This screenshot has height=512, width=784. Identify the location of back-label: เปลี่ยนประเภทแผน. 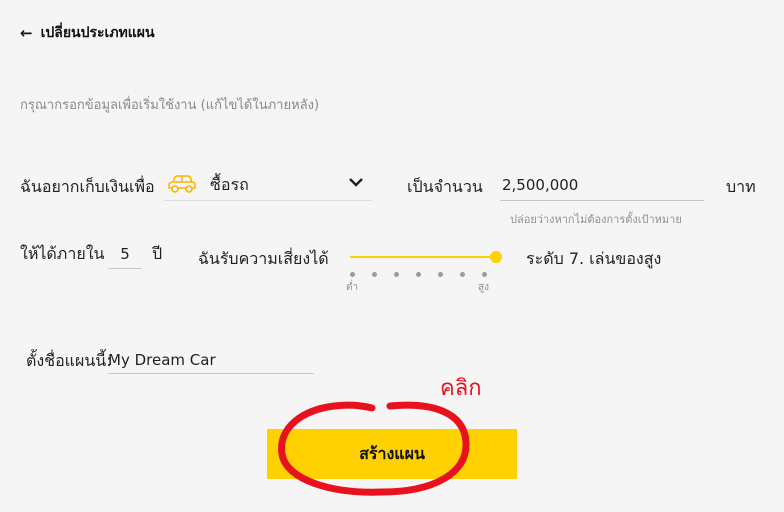
(97, 33).